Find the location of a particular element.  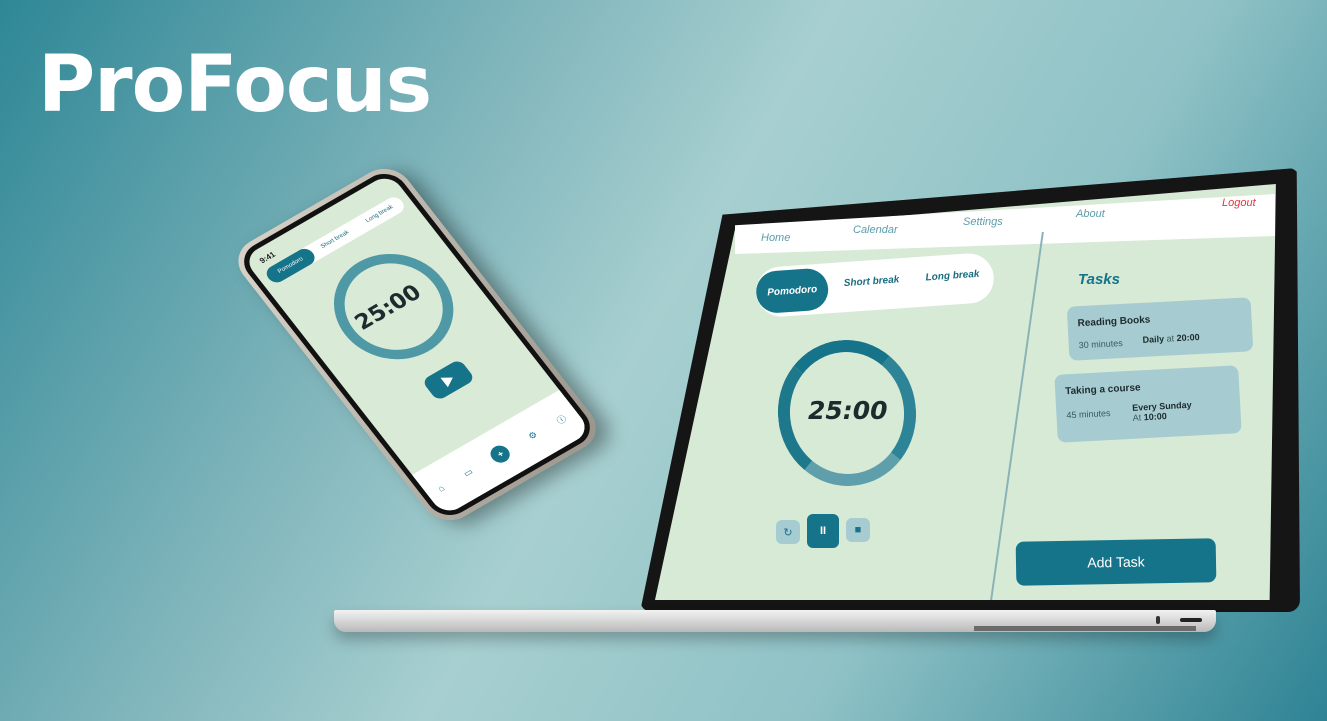

pause-button: II is located at coordinates (823, 531).